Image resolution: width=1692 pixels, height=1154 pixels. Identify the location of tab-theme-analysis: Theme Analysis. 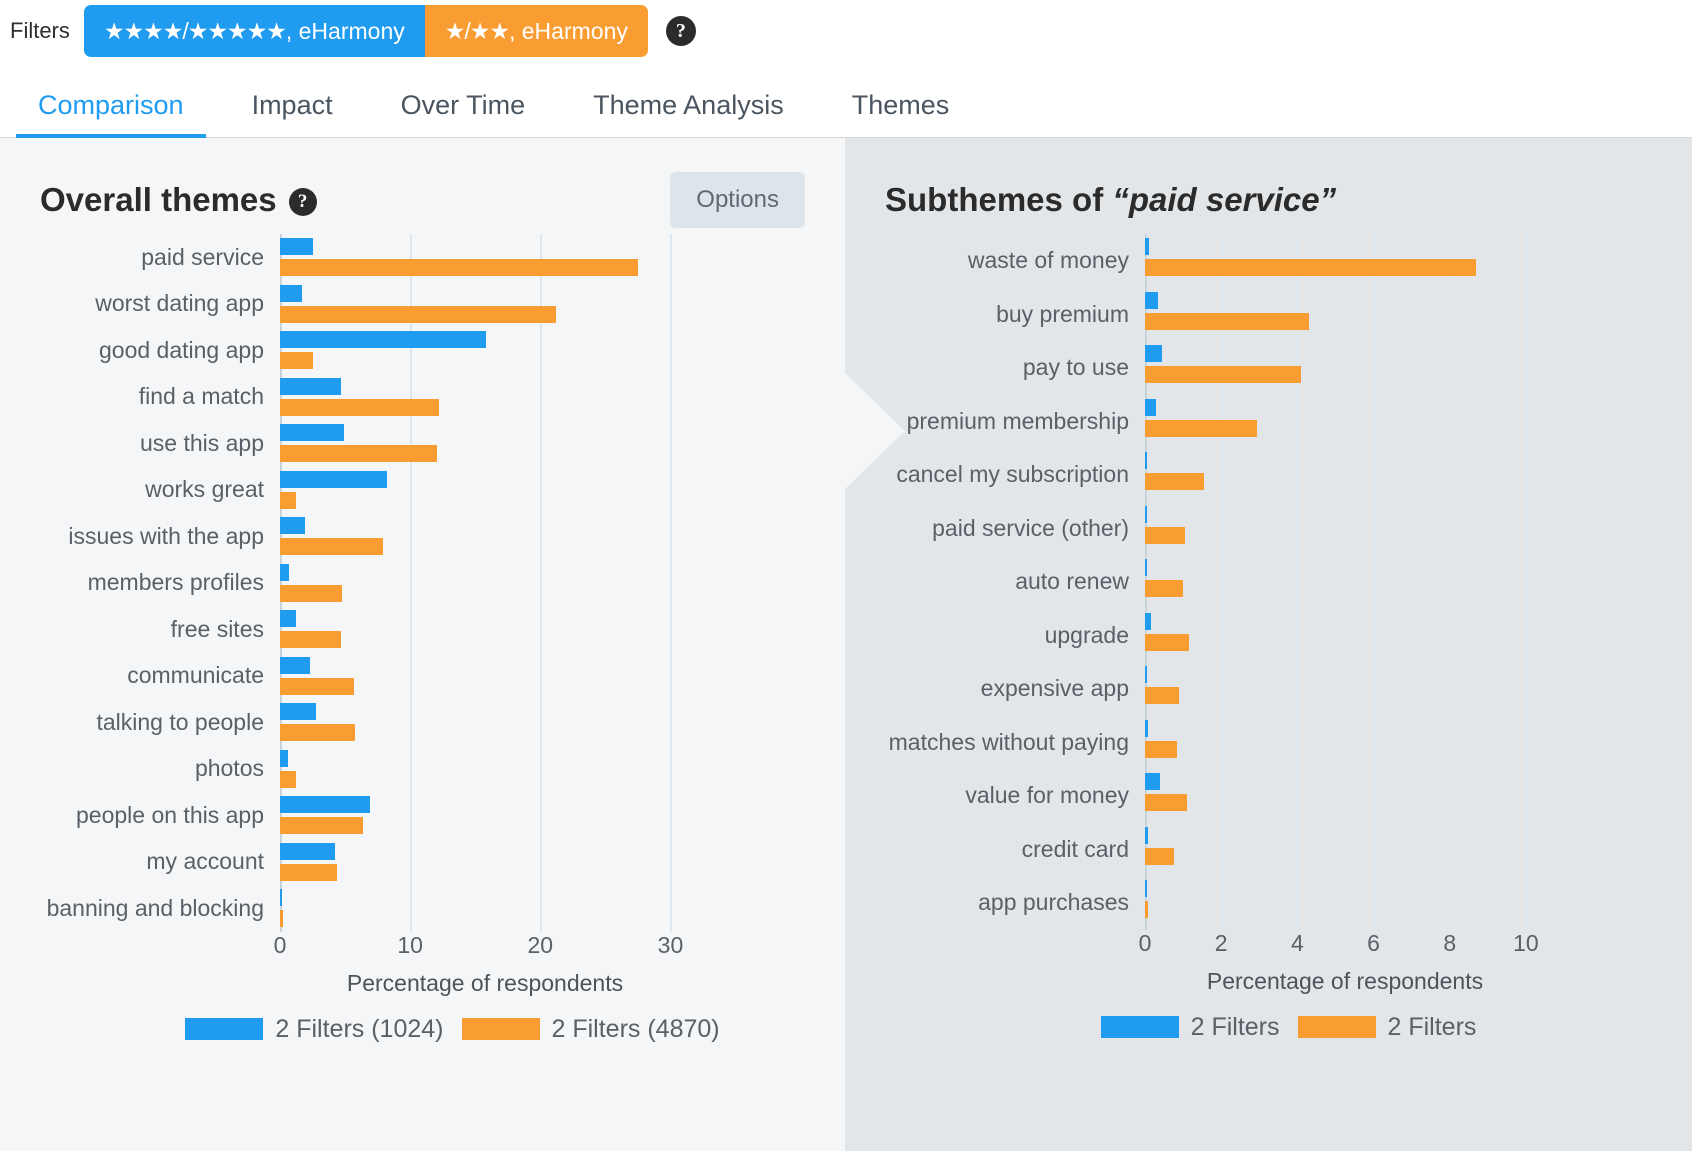
(688, 113).